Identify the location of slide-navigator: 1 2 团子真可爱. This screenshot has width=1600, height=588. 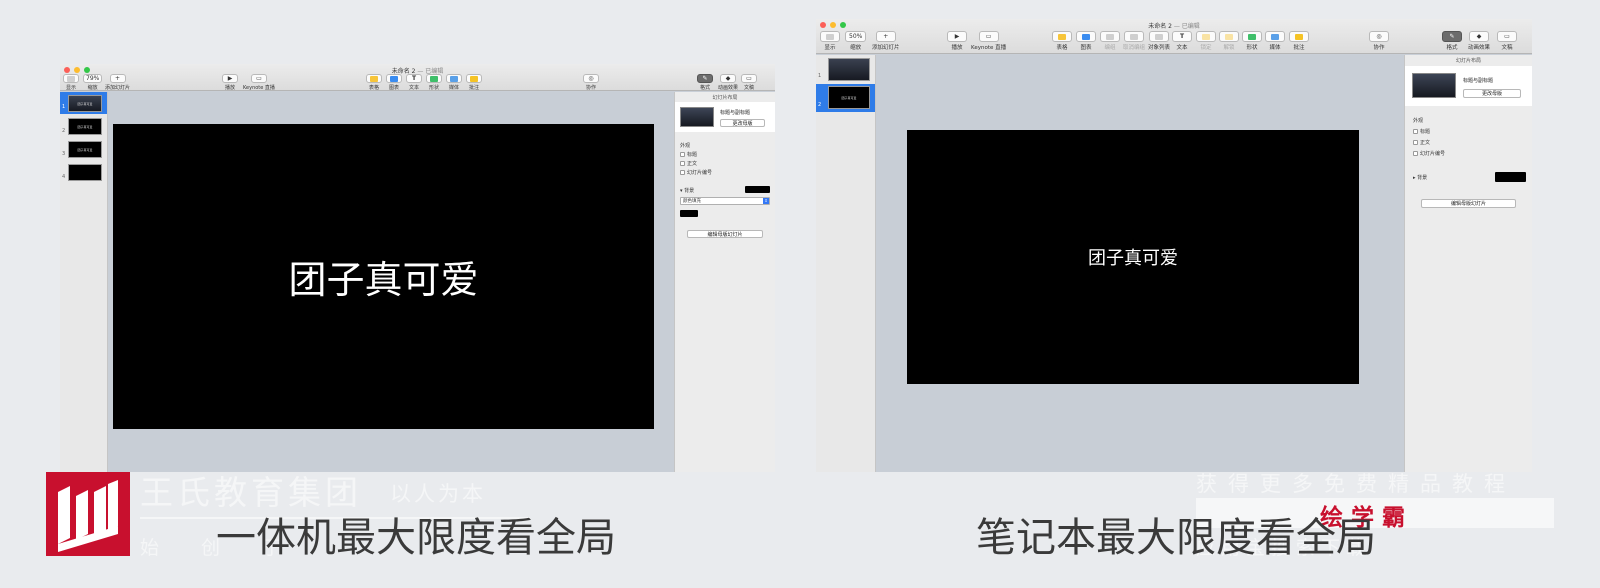
(846, 263).